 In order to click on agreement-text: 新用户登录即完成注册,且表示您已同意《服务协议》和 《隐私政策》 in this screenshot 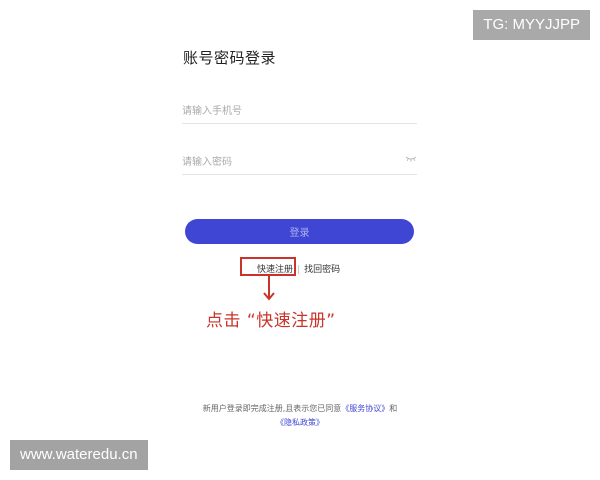, I will do `click(300, 416)`.